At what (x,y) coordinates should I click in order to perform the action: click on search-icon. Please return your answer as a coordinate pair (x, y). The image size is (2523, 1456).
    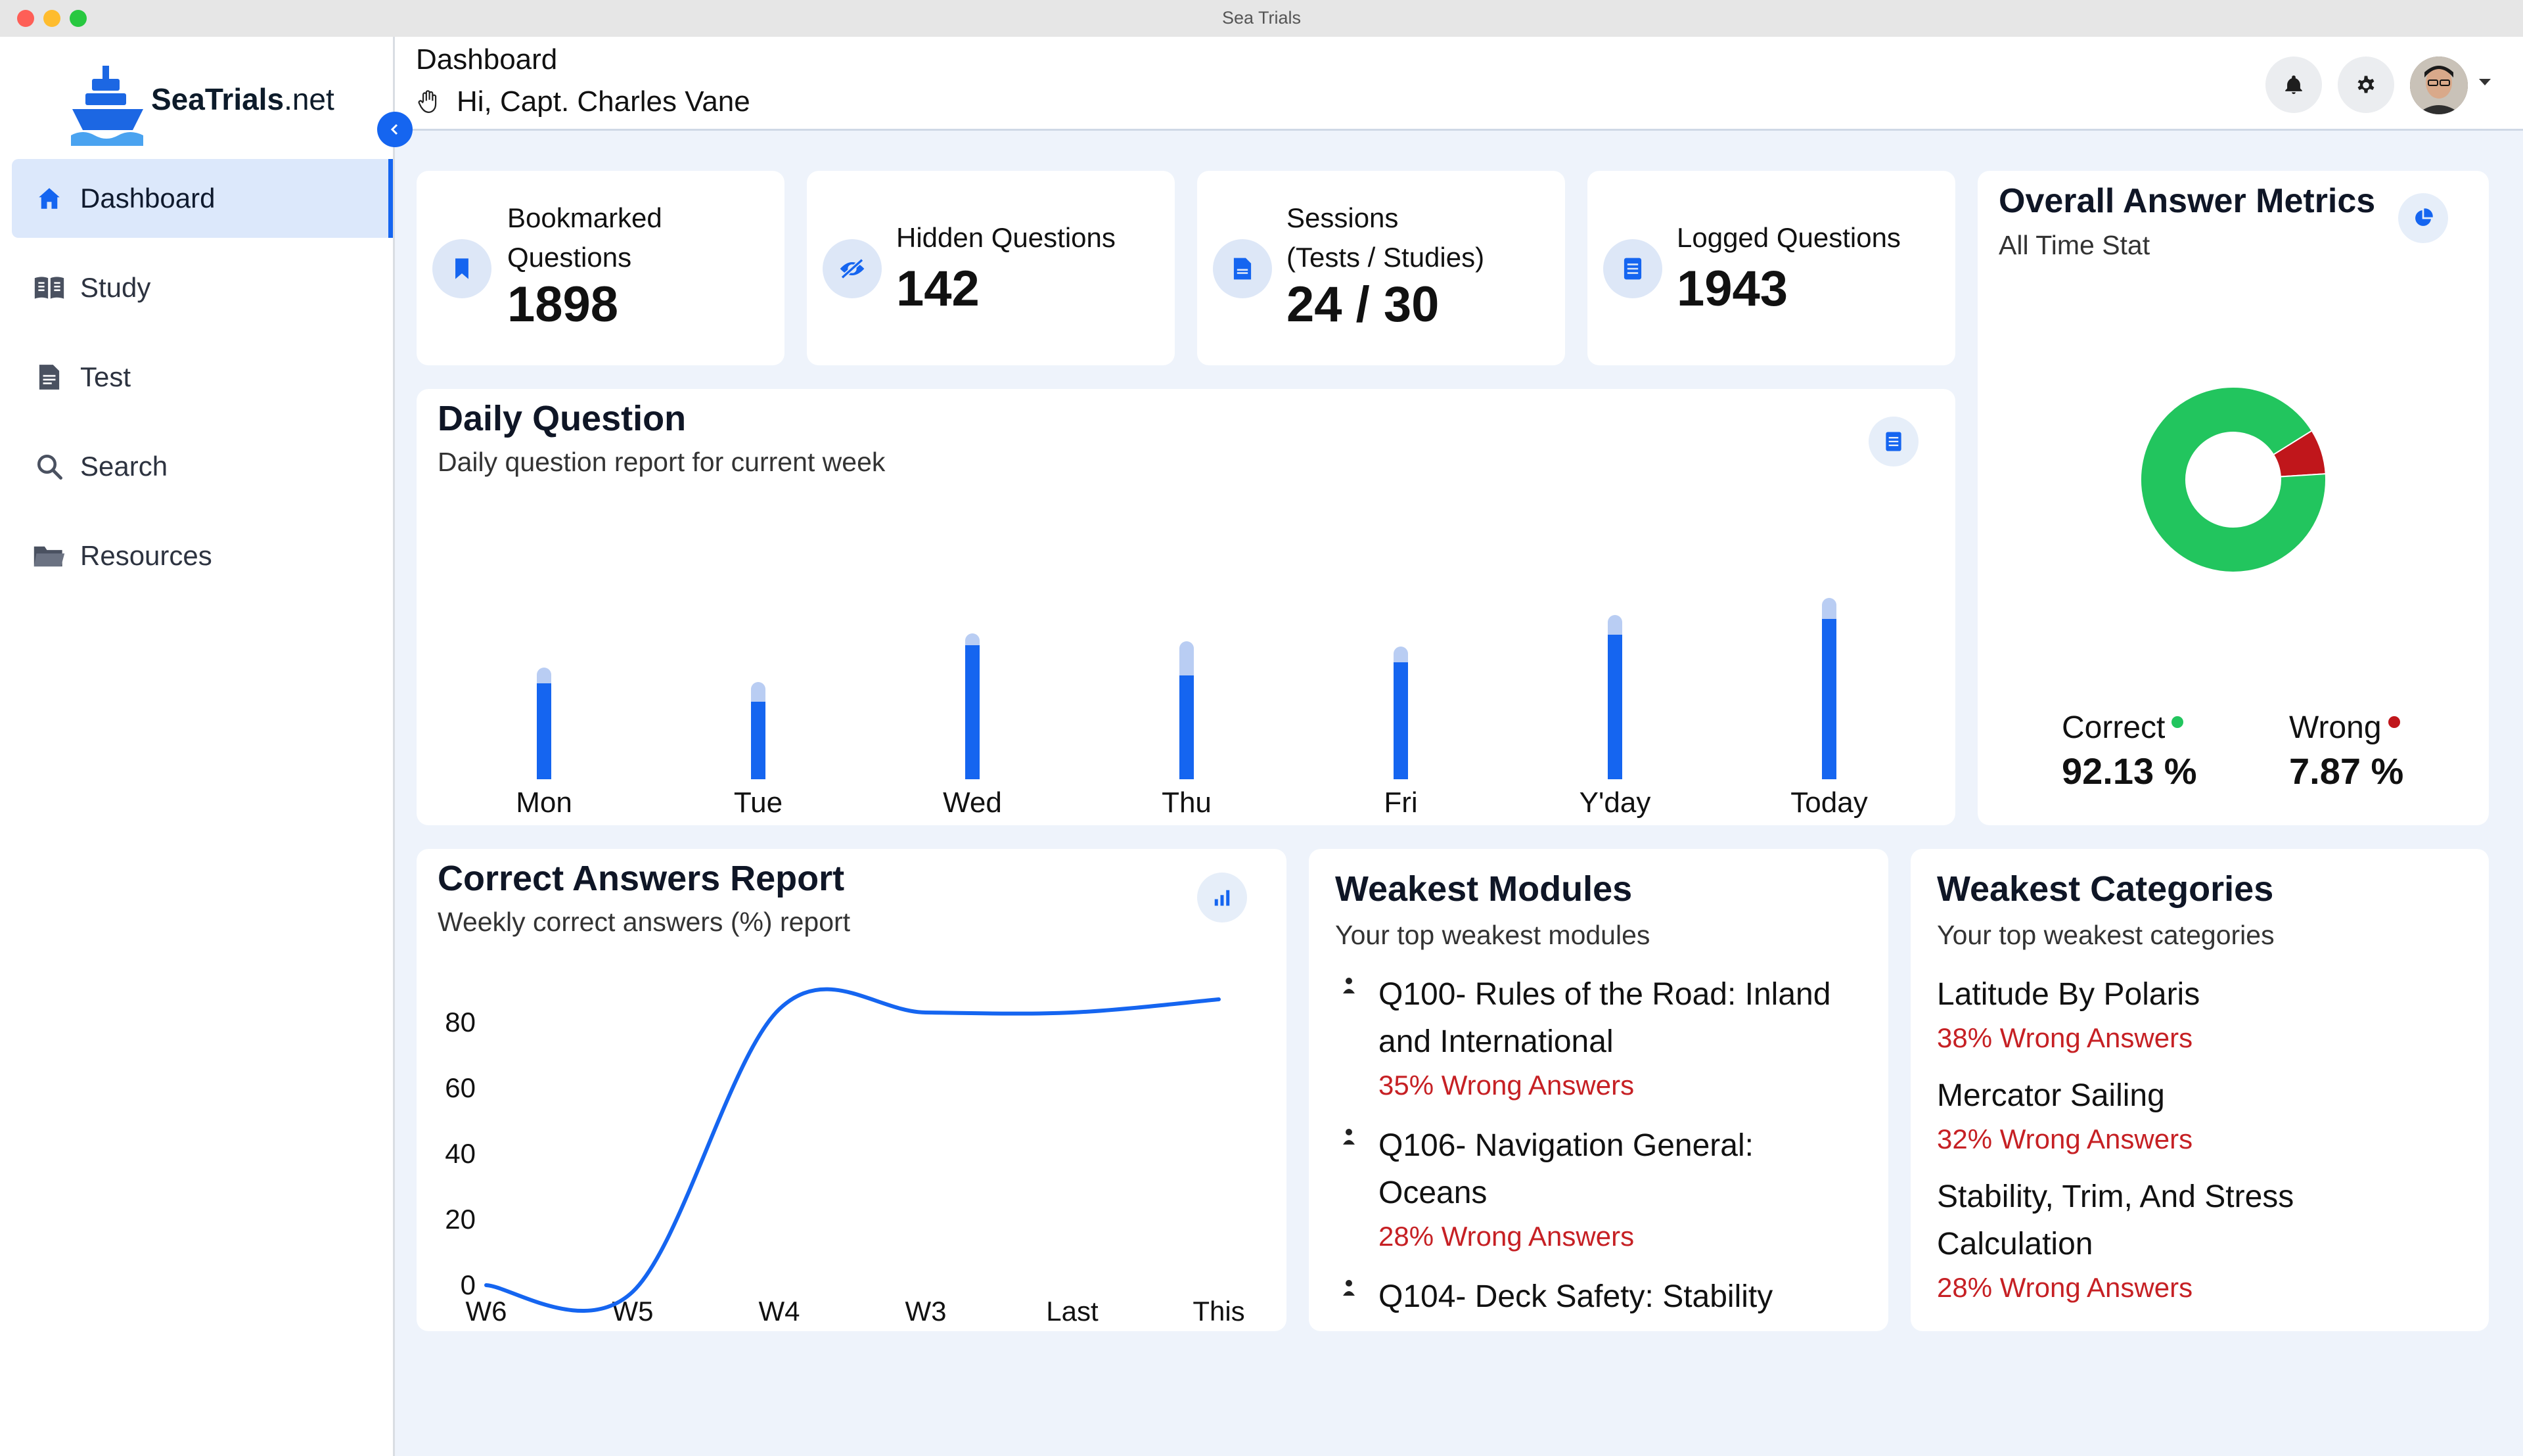
    Looking at the image, I should click on (49, 466).